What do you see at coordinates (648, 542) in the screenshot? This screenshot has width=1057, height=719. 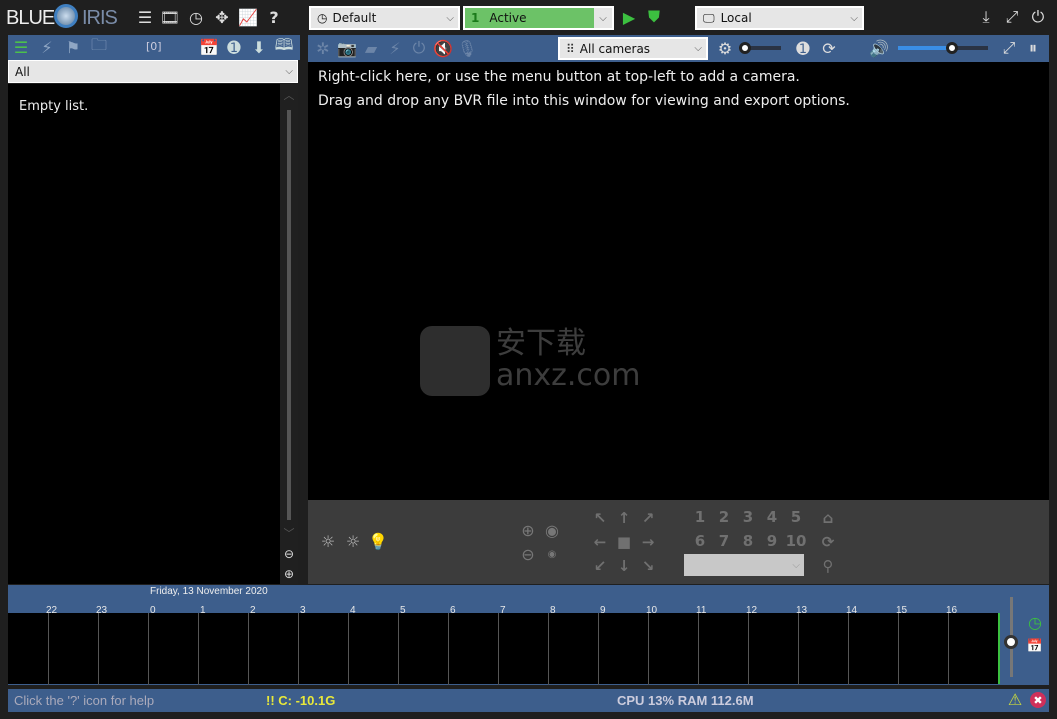 I see `arrow-right-icon: →` at bounding box center [648, 542].